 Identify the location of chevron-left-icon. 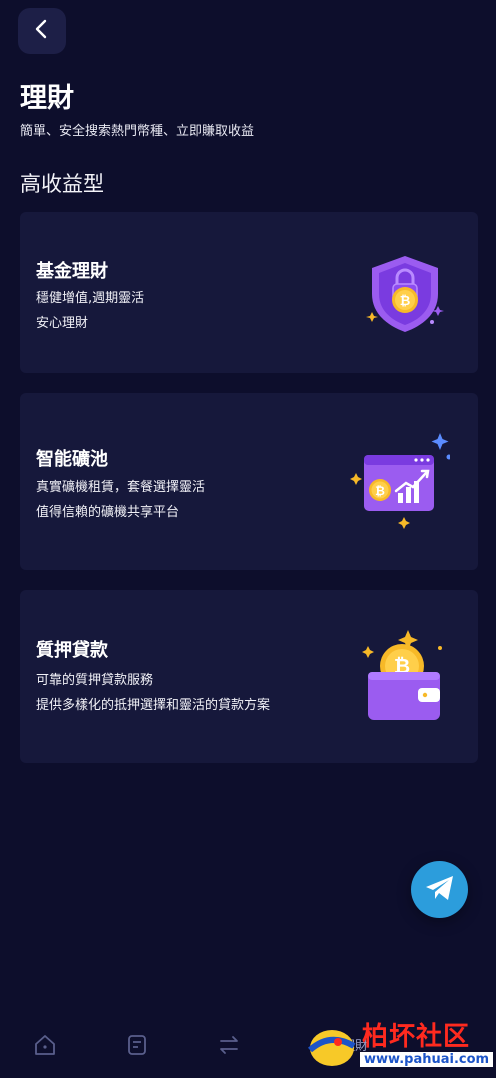
(42, 31).